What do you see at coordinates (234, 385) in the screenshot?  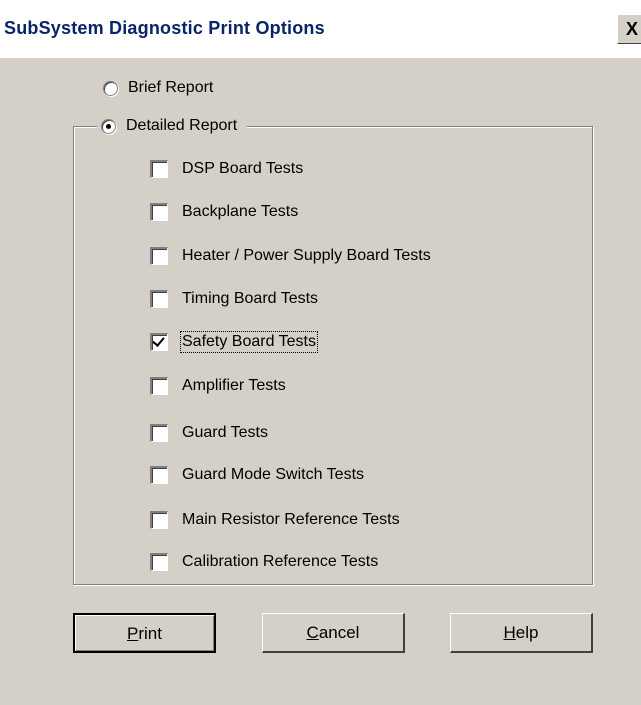 I see `test-label: Amplifier Tests` at bounding box center [234, 385].